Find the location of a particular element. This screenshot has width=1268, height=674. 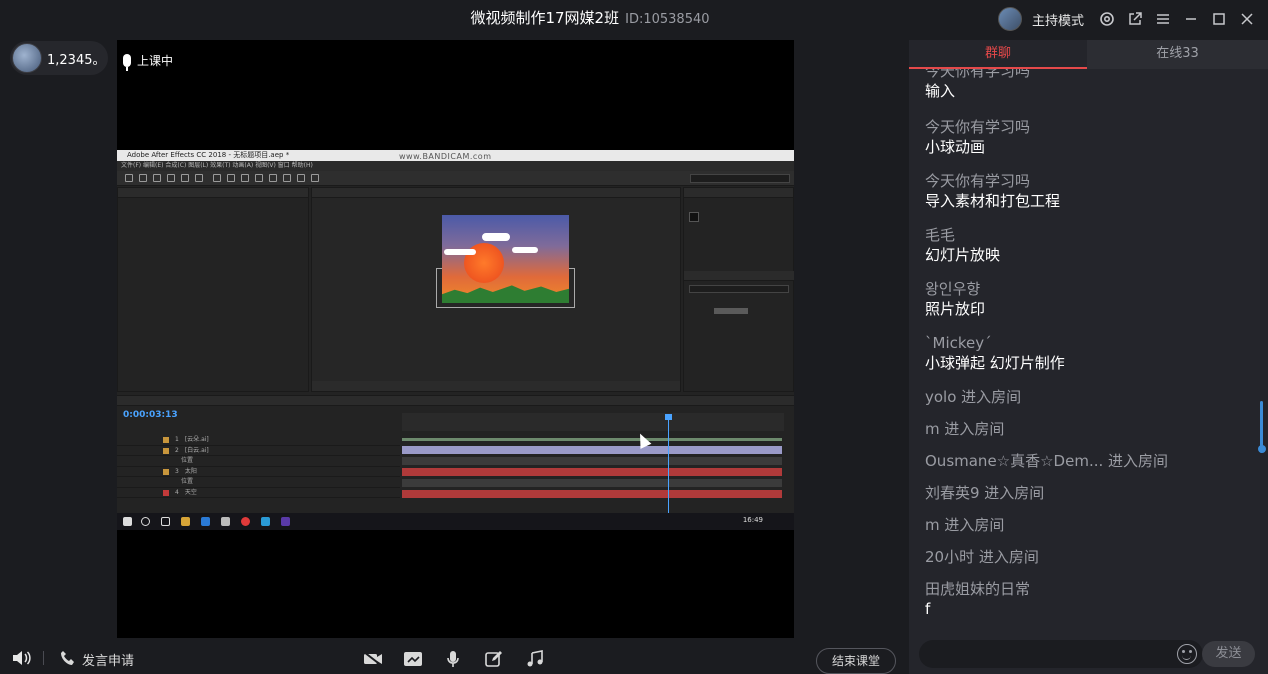

divider is located at coordinates (43, 658).